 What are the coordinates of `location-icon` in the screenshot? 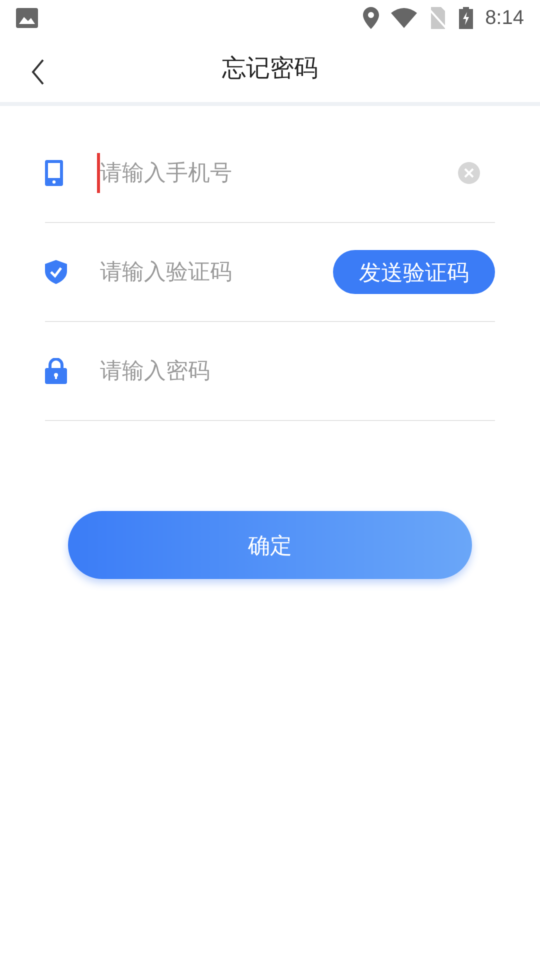 It's located at (371, 18).